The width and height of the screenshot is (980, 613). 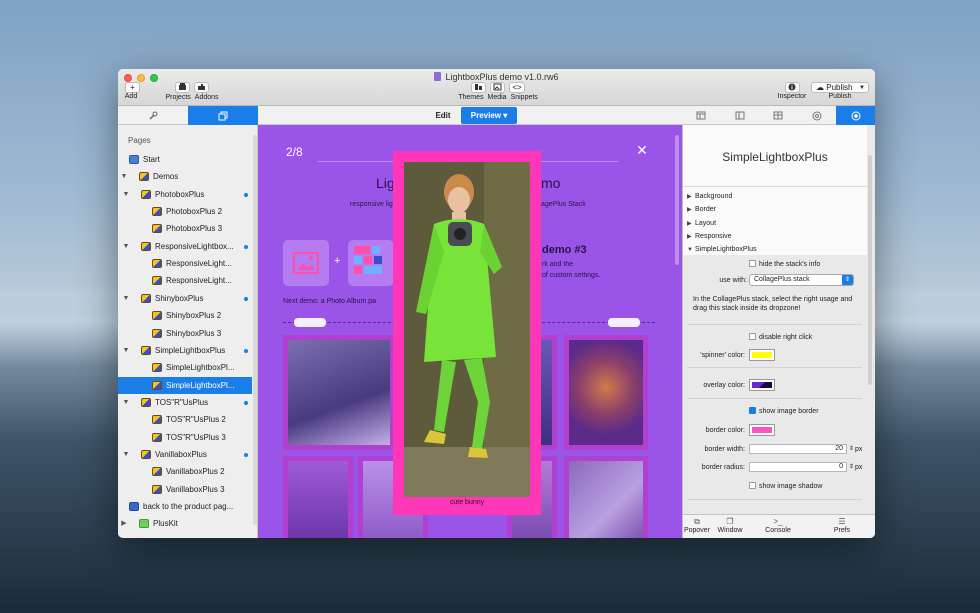 I want to click on window-title-text: LightboxPlus demo v1.0.rw6, so click(x=502, y=77).